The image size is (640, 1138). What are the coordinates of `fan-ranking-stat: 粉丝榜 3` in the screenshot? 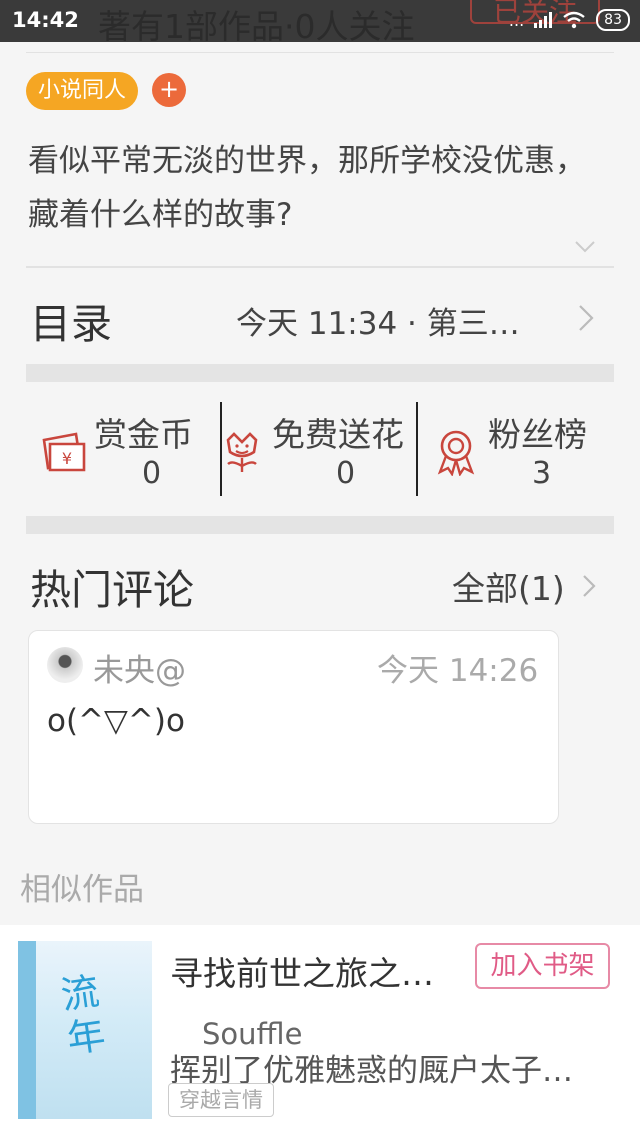 It's located at (518, 450).